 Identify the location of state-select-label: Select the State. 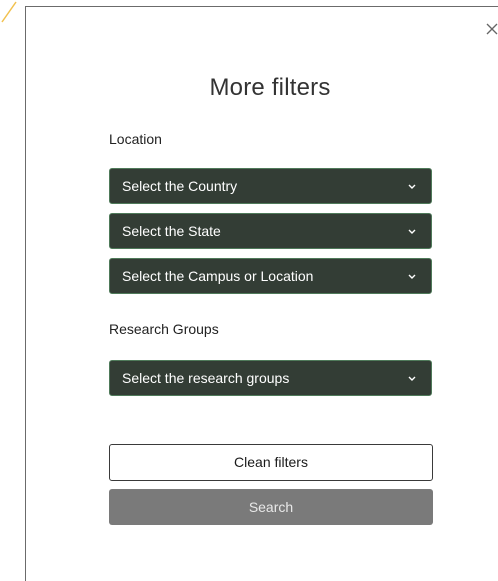
(171, 231).